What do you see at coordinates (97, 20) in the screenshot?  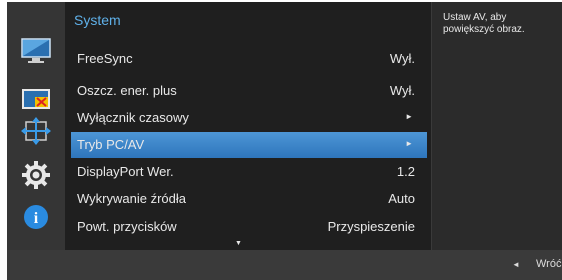 I see `menu-title: System` at bounding box center [97, 20].